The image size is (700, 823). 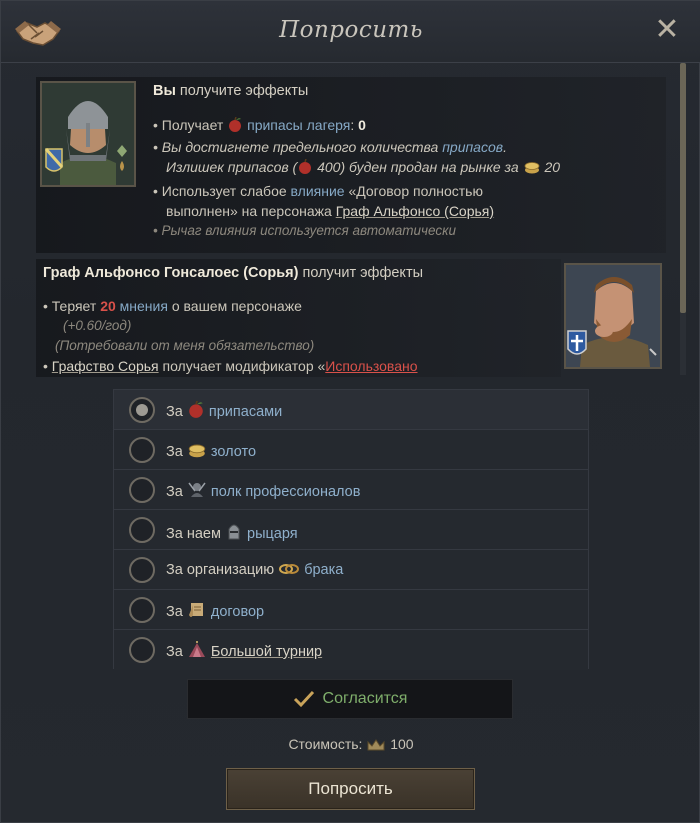 I want to click on agree-label: Согласится, so click(x=365, y=698).